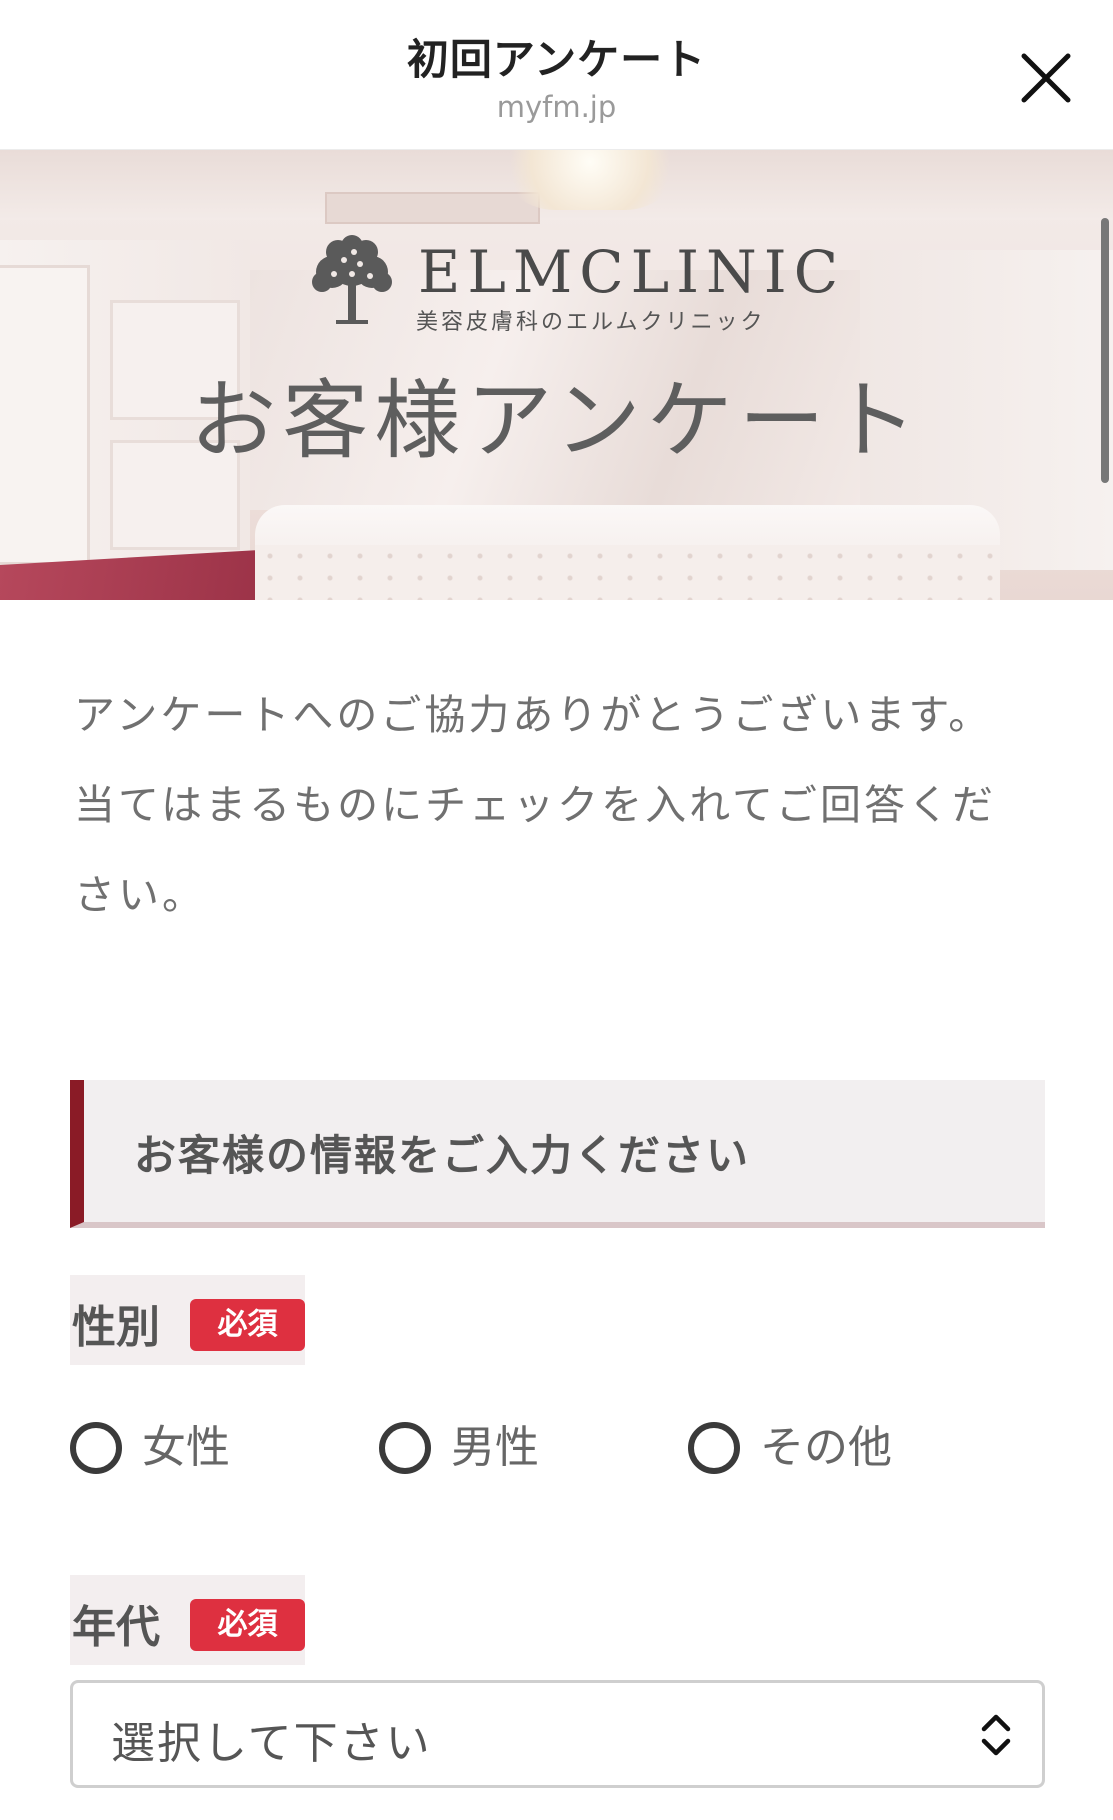  I want to click on close-icon, so click(1046, 78).